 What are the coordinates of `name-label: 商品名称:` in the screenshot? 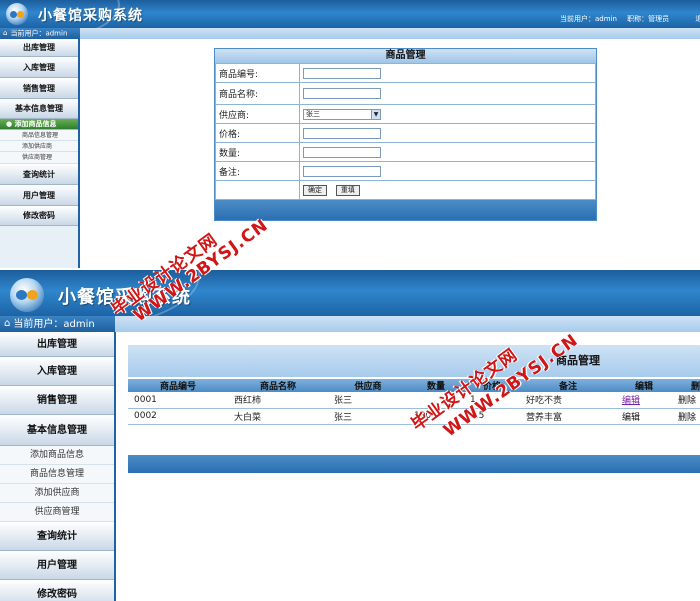 It's located at (257, 93).